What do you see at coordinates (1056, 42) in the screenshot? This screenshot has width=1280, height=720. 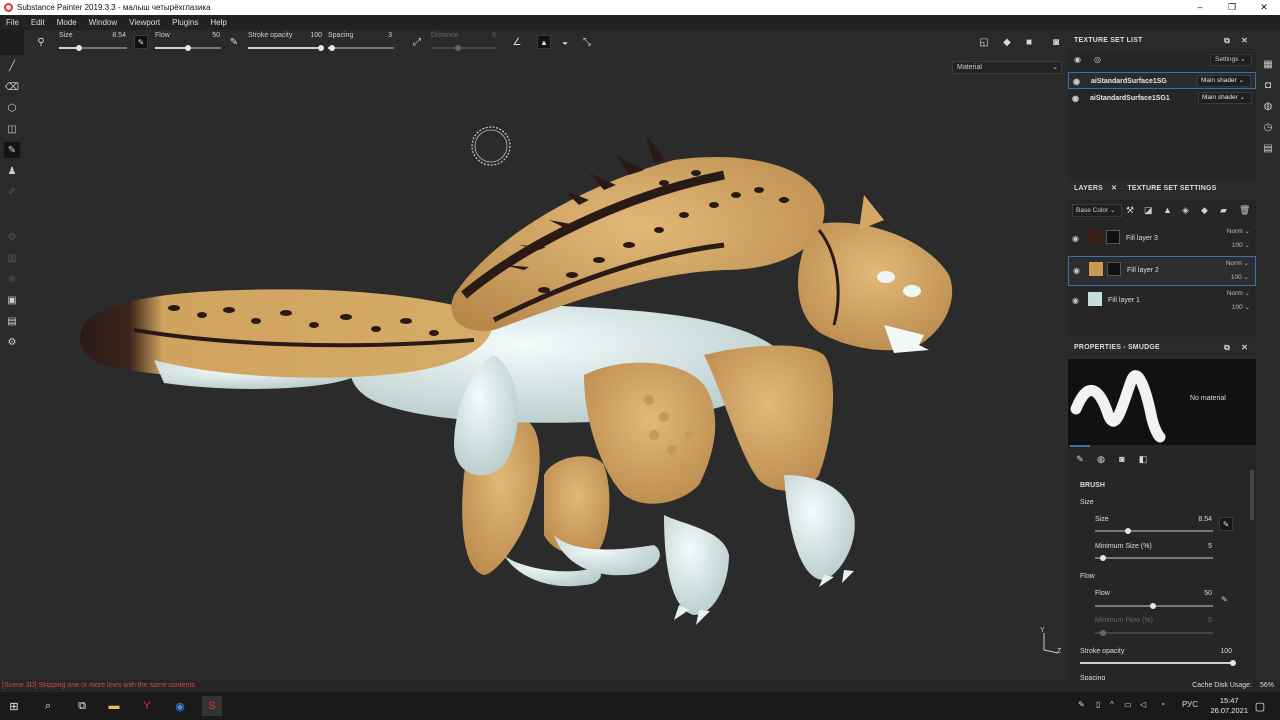 I see `screenshot-icon: ◙` at bounding box center [1056, 42].